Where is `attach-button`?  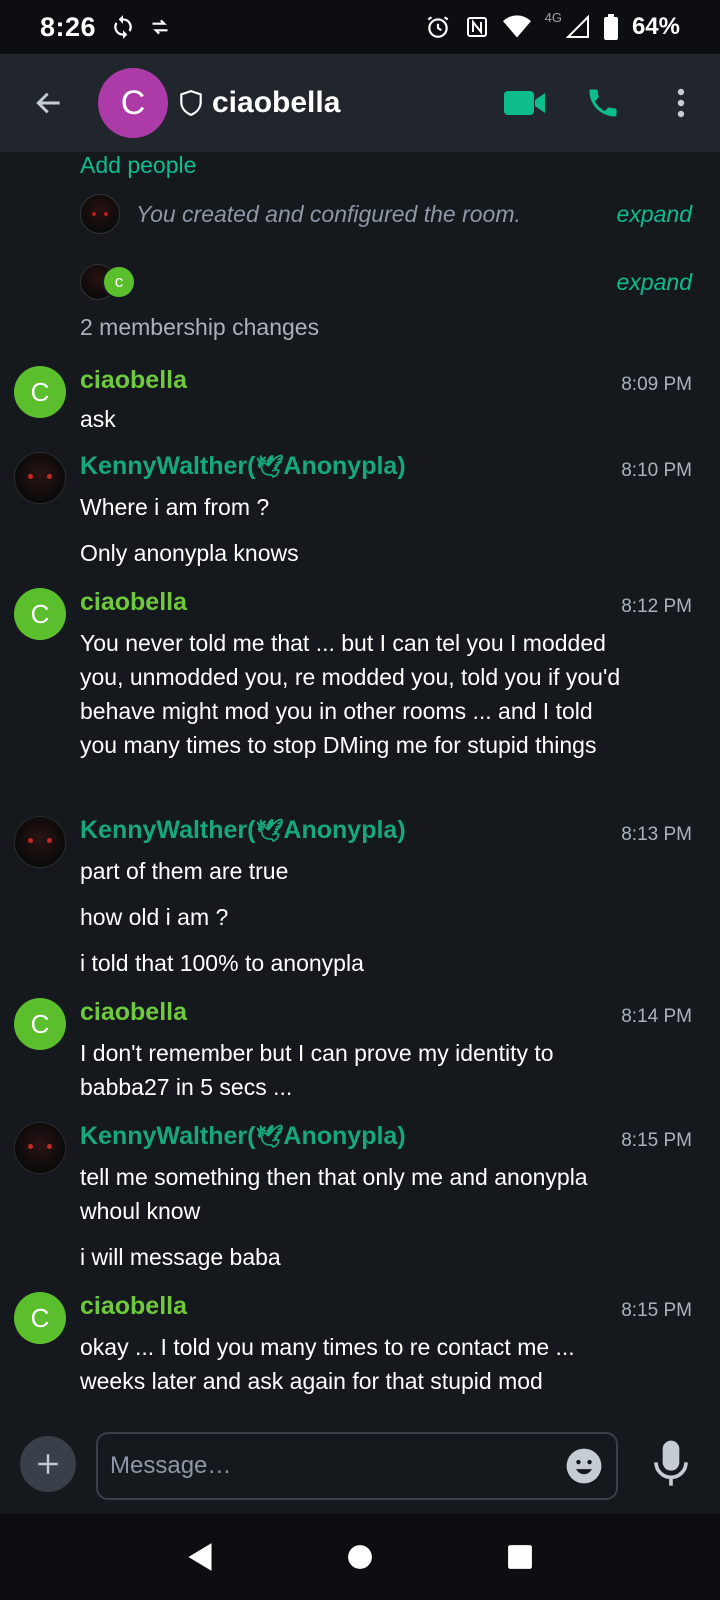 attach-button is located at coordinates (48, 1464).